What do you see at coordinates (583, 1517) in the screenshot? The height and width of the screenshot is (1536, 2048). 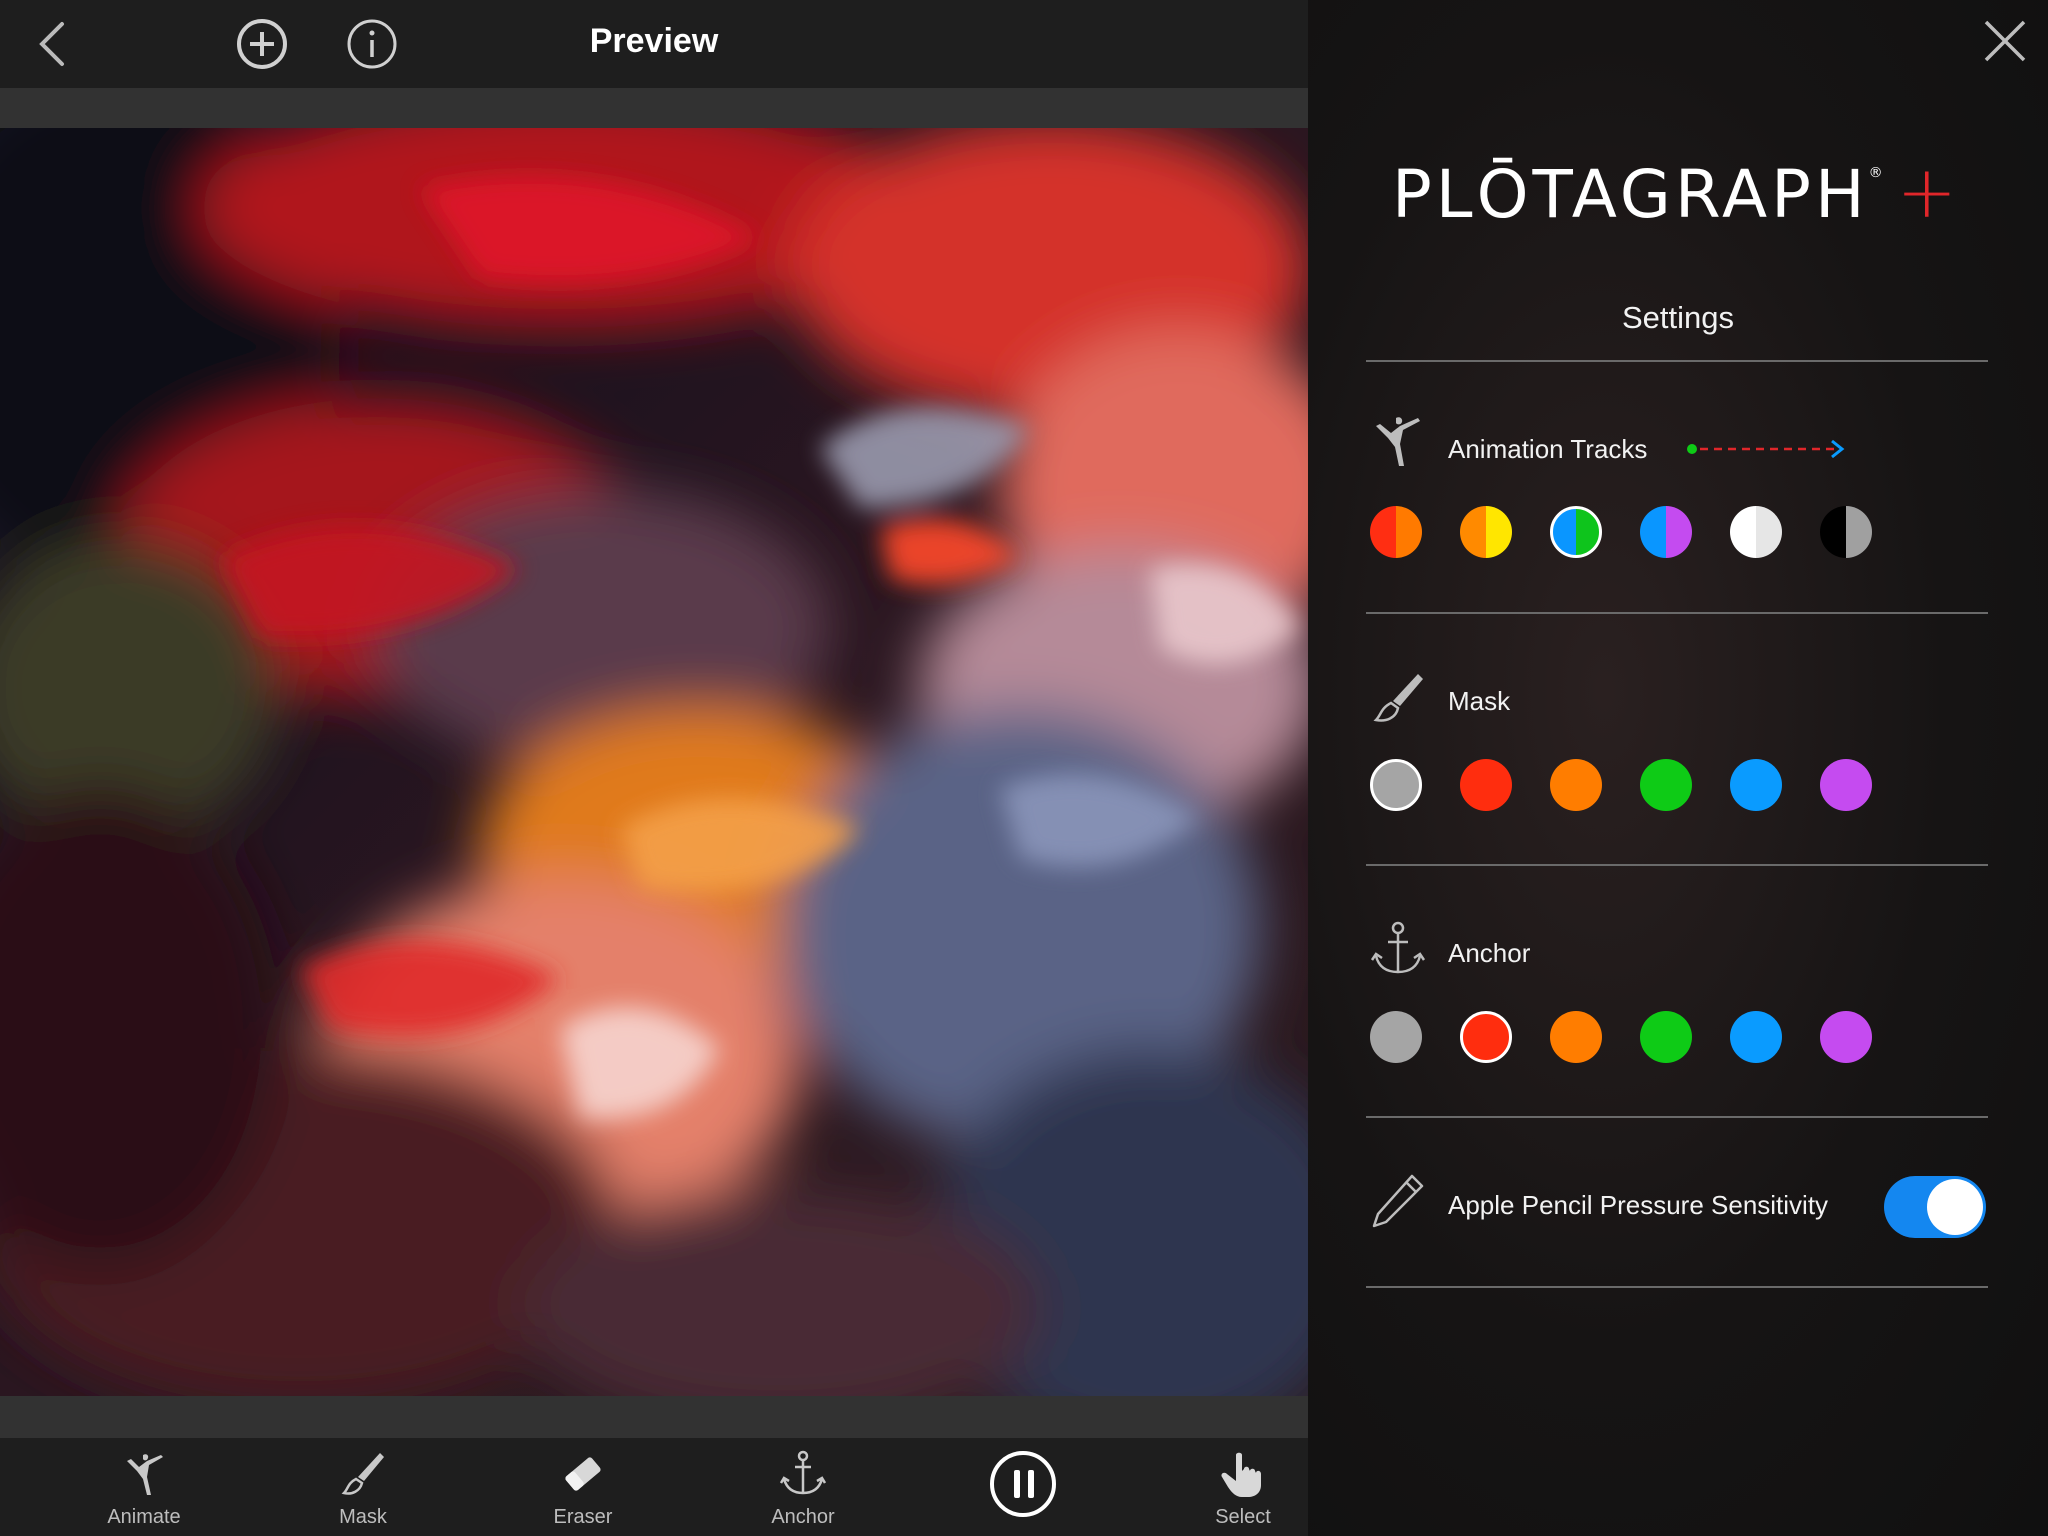 I see `tool-eraser-label: Eraser` at bounding box center [583, 1517].